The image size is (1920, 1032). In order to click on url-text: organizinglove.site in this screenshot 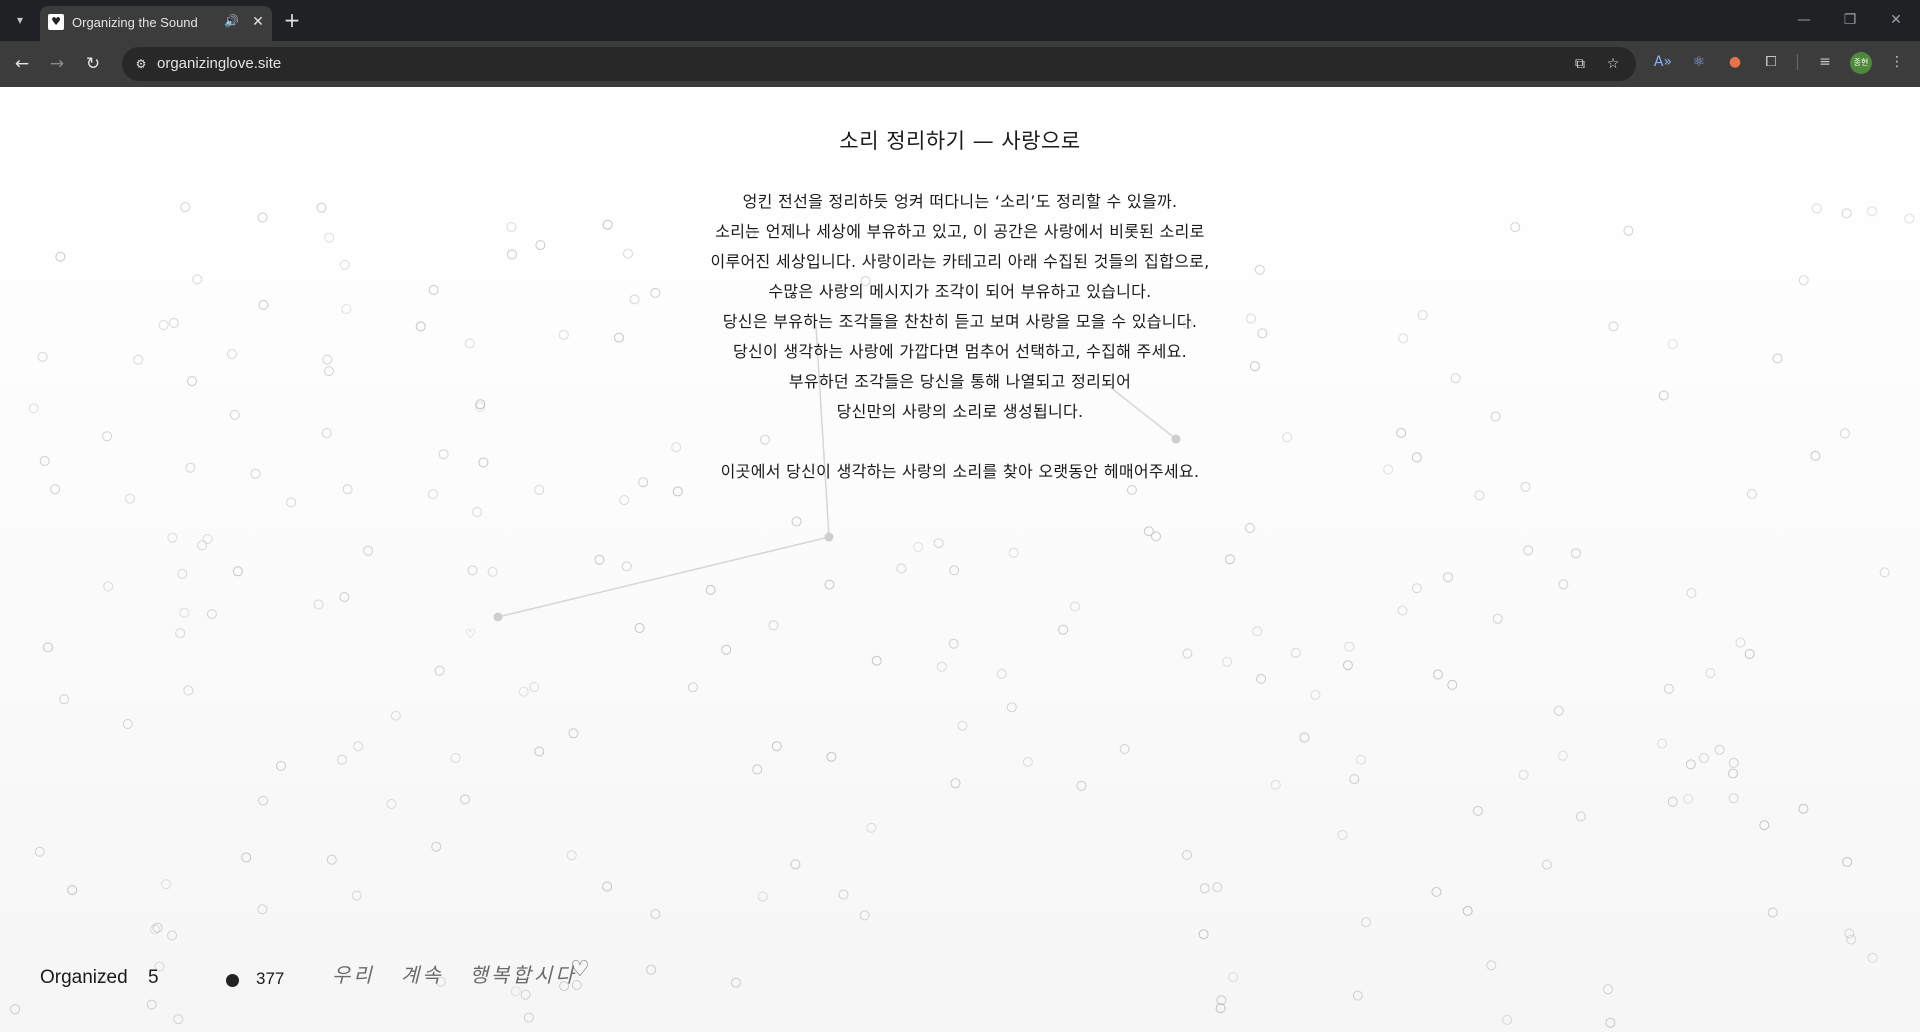, I will do `click(219, 63)`.